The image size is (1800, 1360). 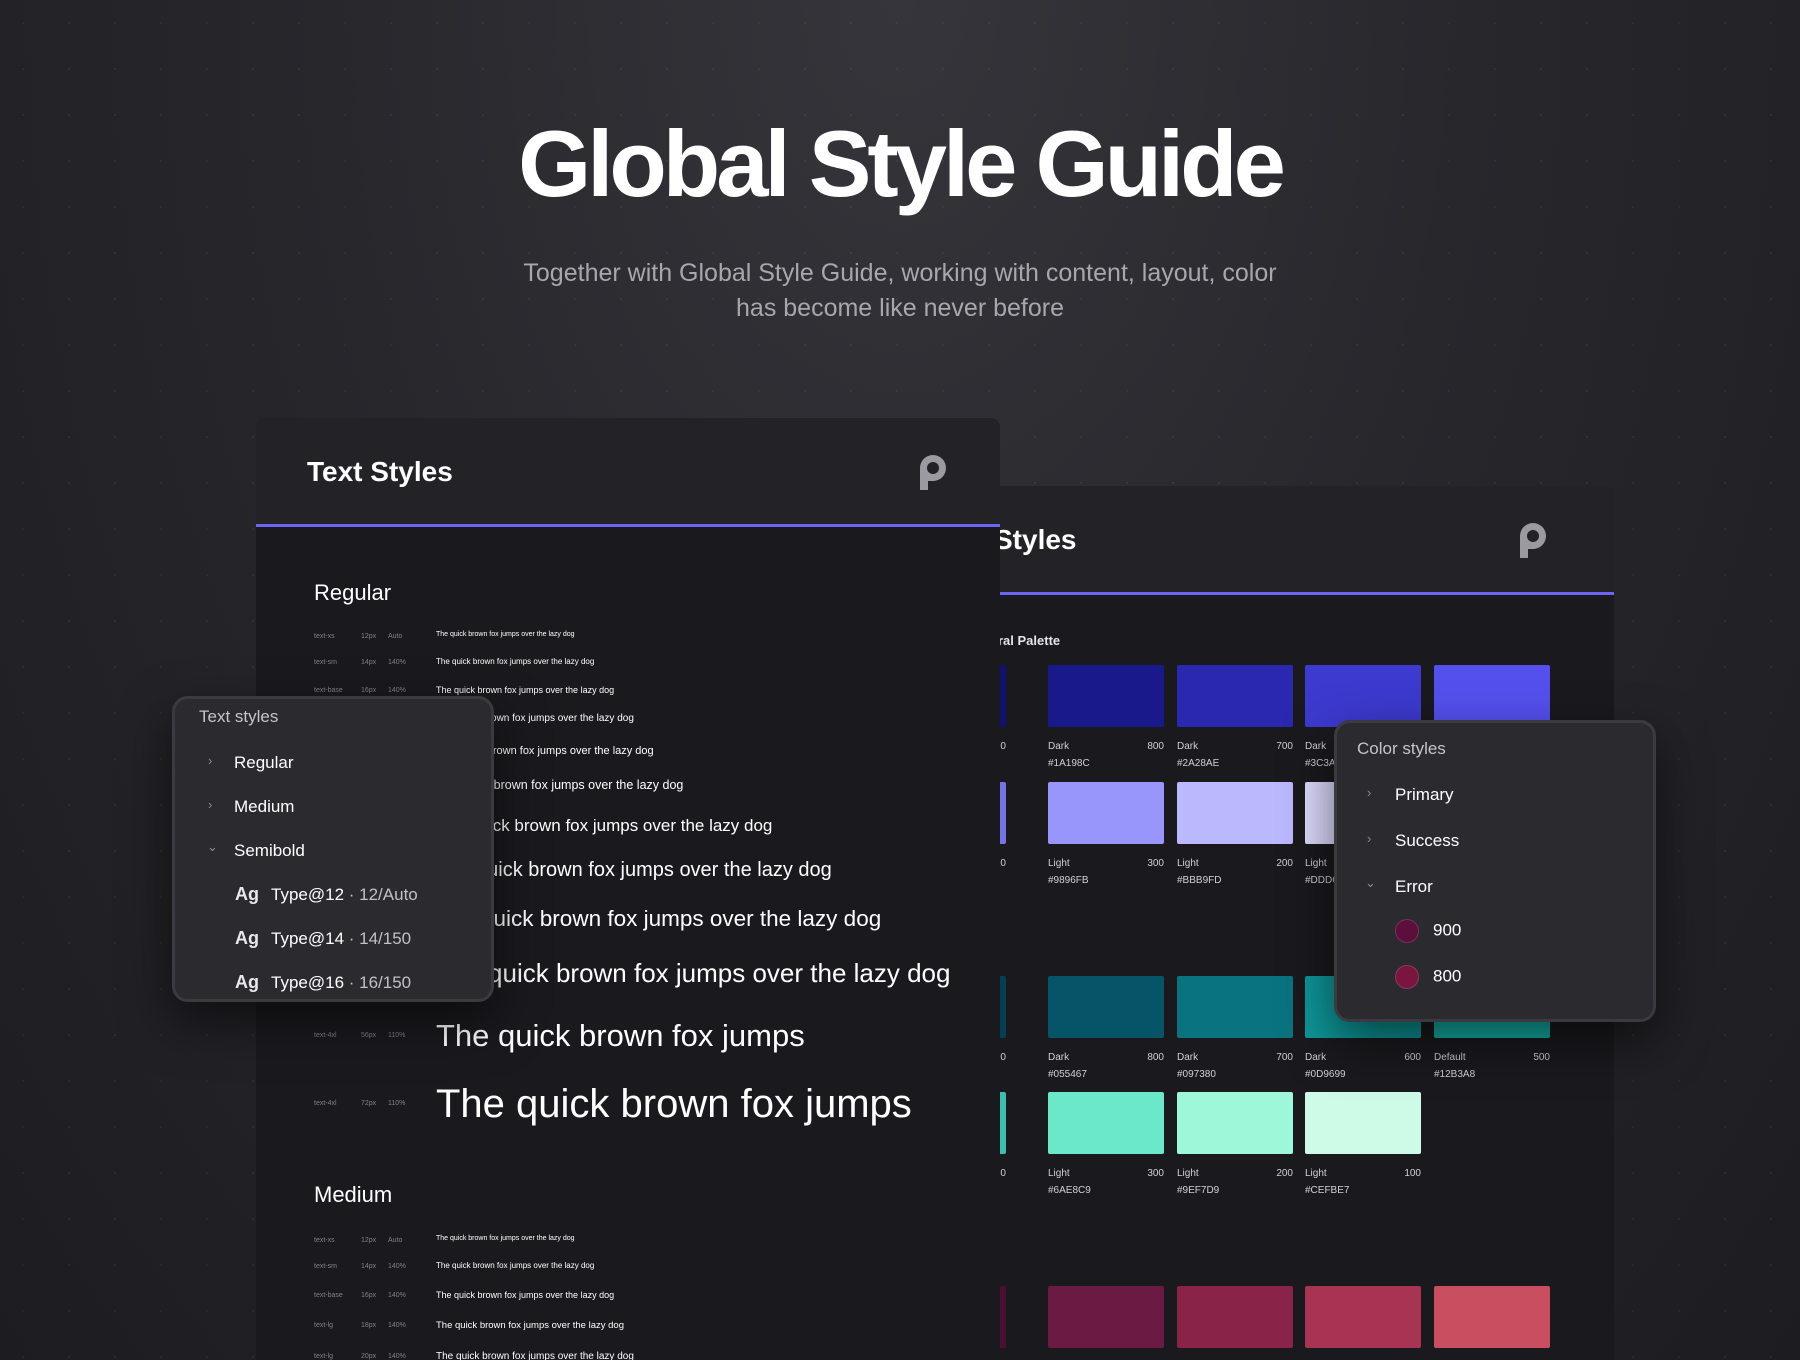 I want to click on swatch-meta: Dark#2A28AE700, so click(x=1235, y=755).